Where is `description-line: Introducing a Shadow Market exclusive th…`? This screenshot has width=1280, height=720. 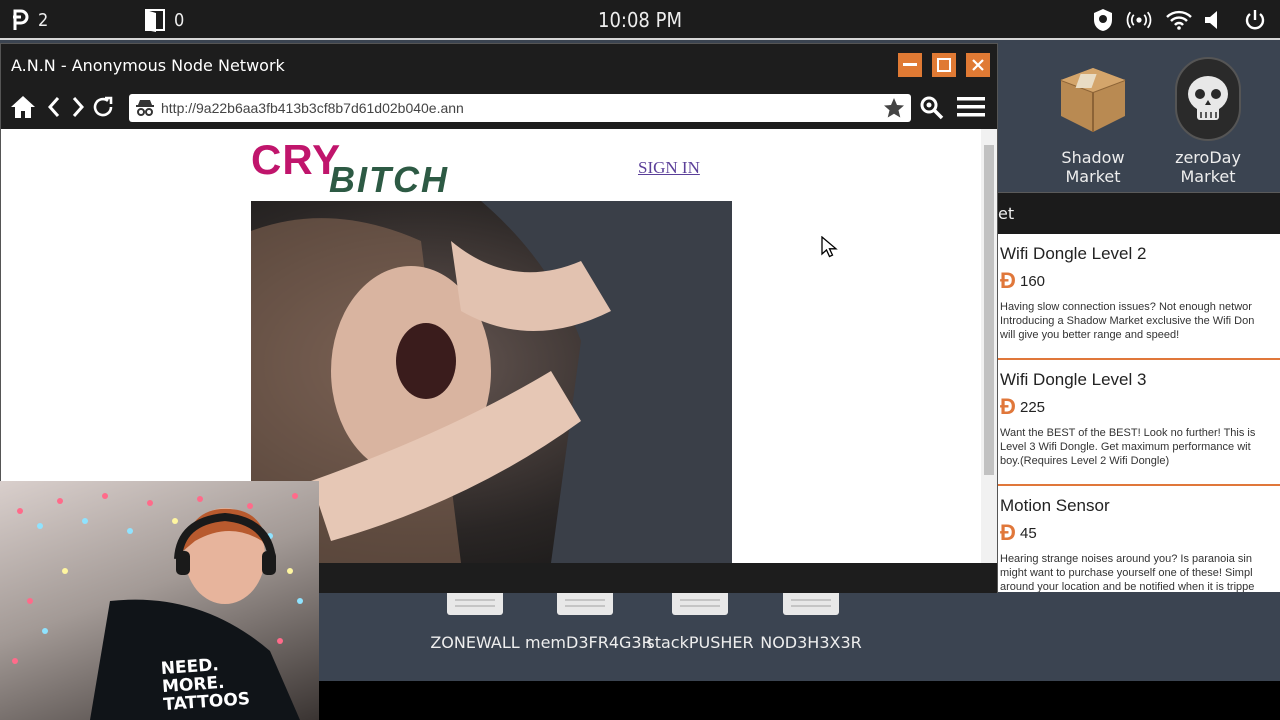 description-line: Introducing a Shadow Market exclusive th… is located at coordinates (1127, 321).